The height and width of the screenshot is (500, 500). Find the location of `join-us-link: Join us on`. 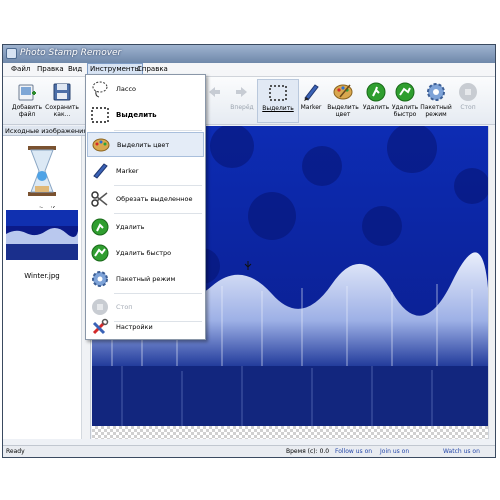

join-us-link: Join us on is located at coordinates (394, 451).